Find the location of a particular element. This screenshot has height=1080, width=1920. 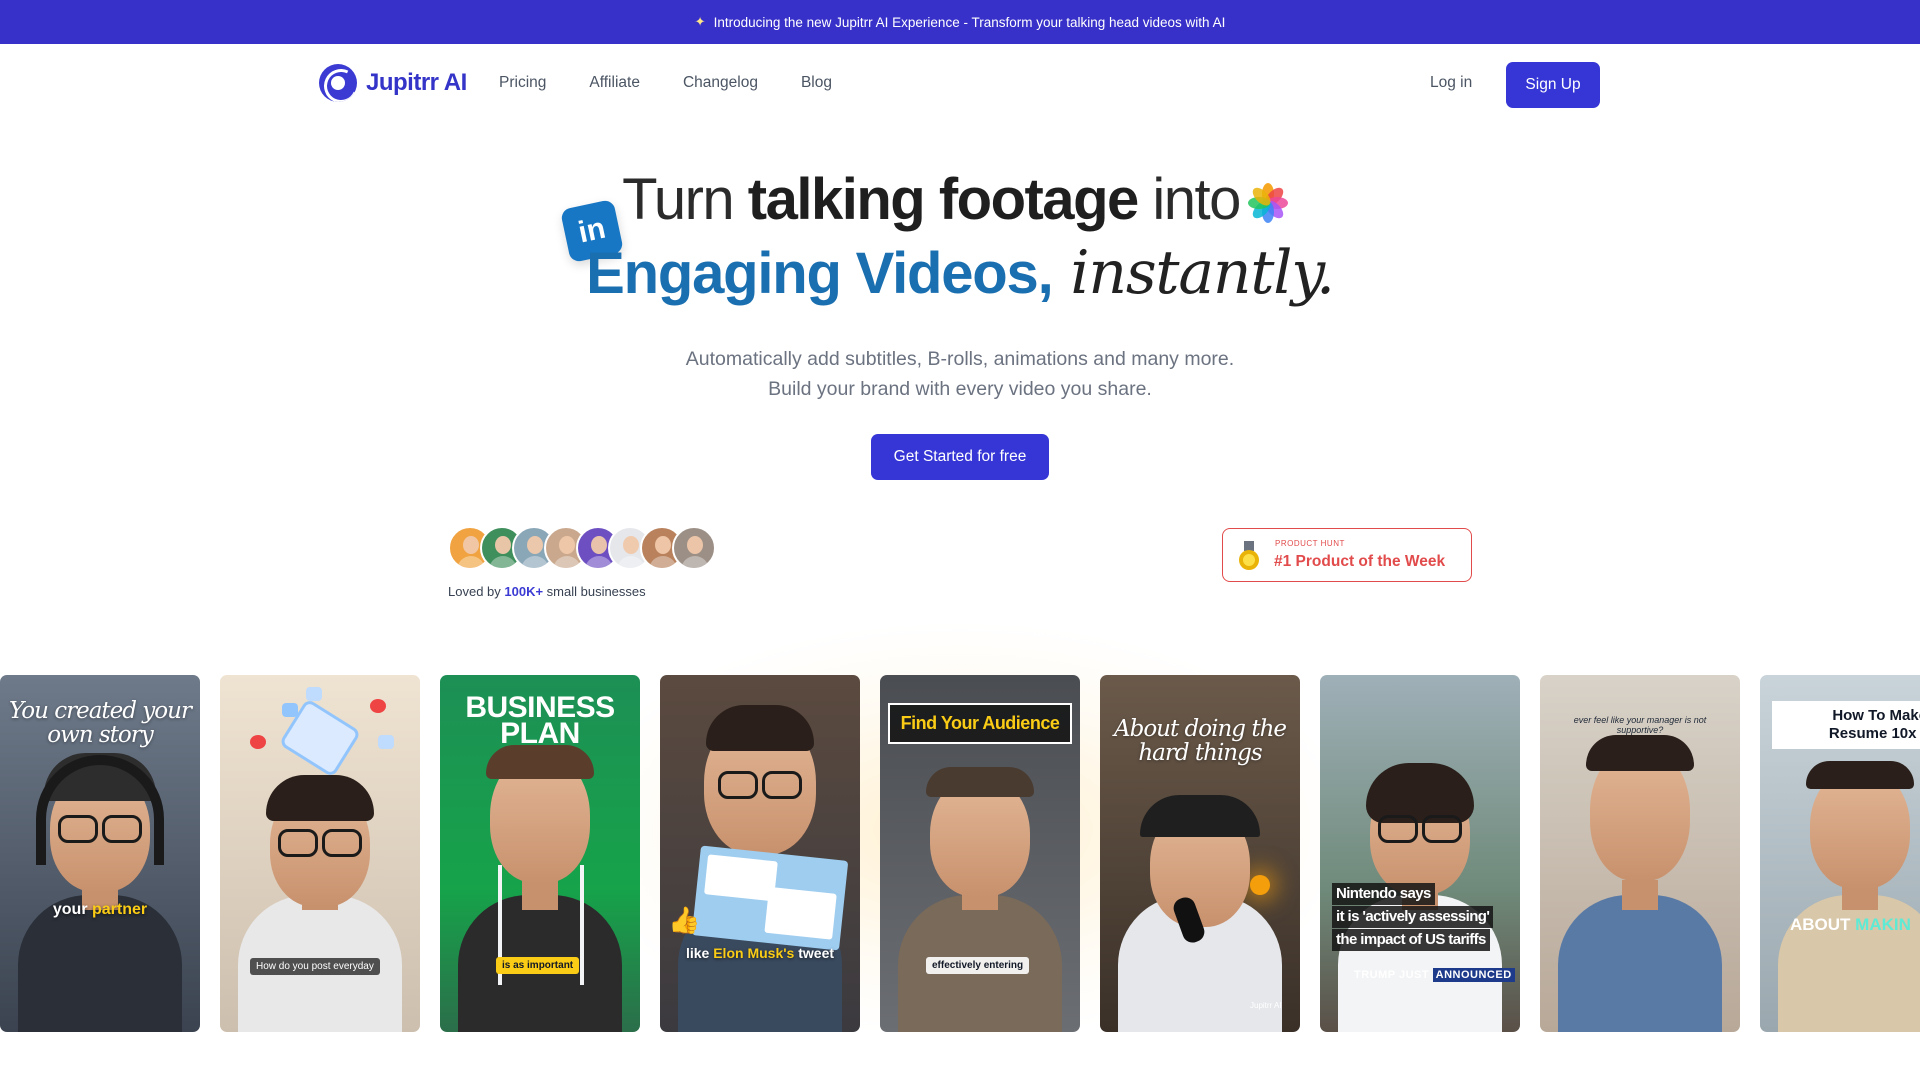

cap is located at coordinates (1200, 816).